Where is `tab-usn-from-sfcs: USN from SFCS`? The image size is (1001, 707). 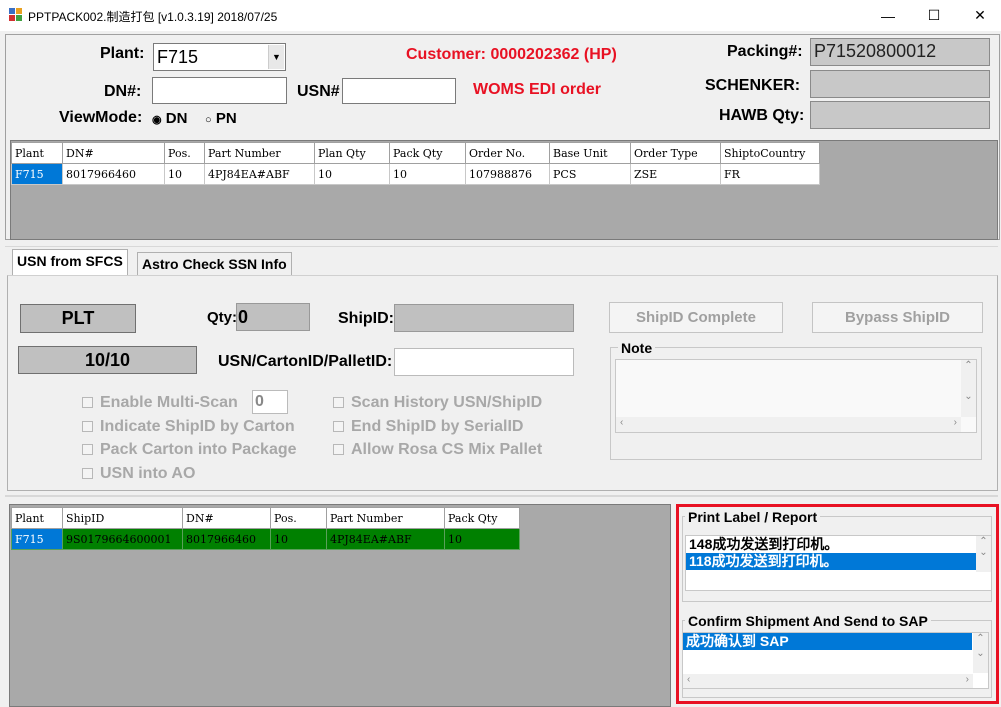
tab-usn-from-sfcs: USN from SFCS is located at coordinates (70, 262).